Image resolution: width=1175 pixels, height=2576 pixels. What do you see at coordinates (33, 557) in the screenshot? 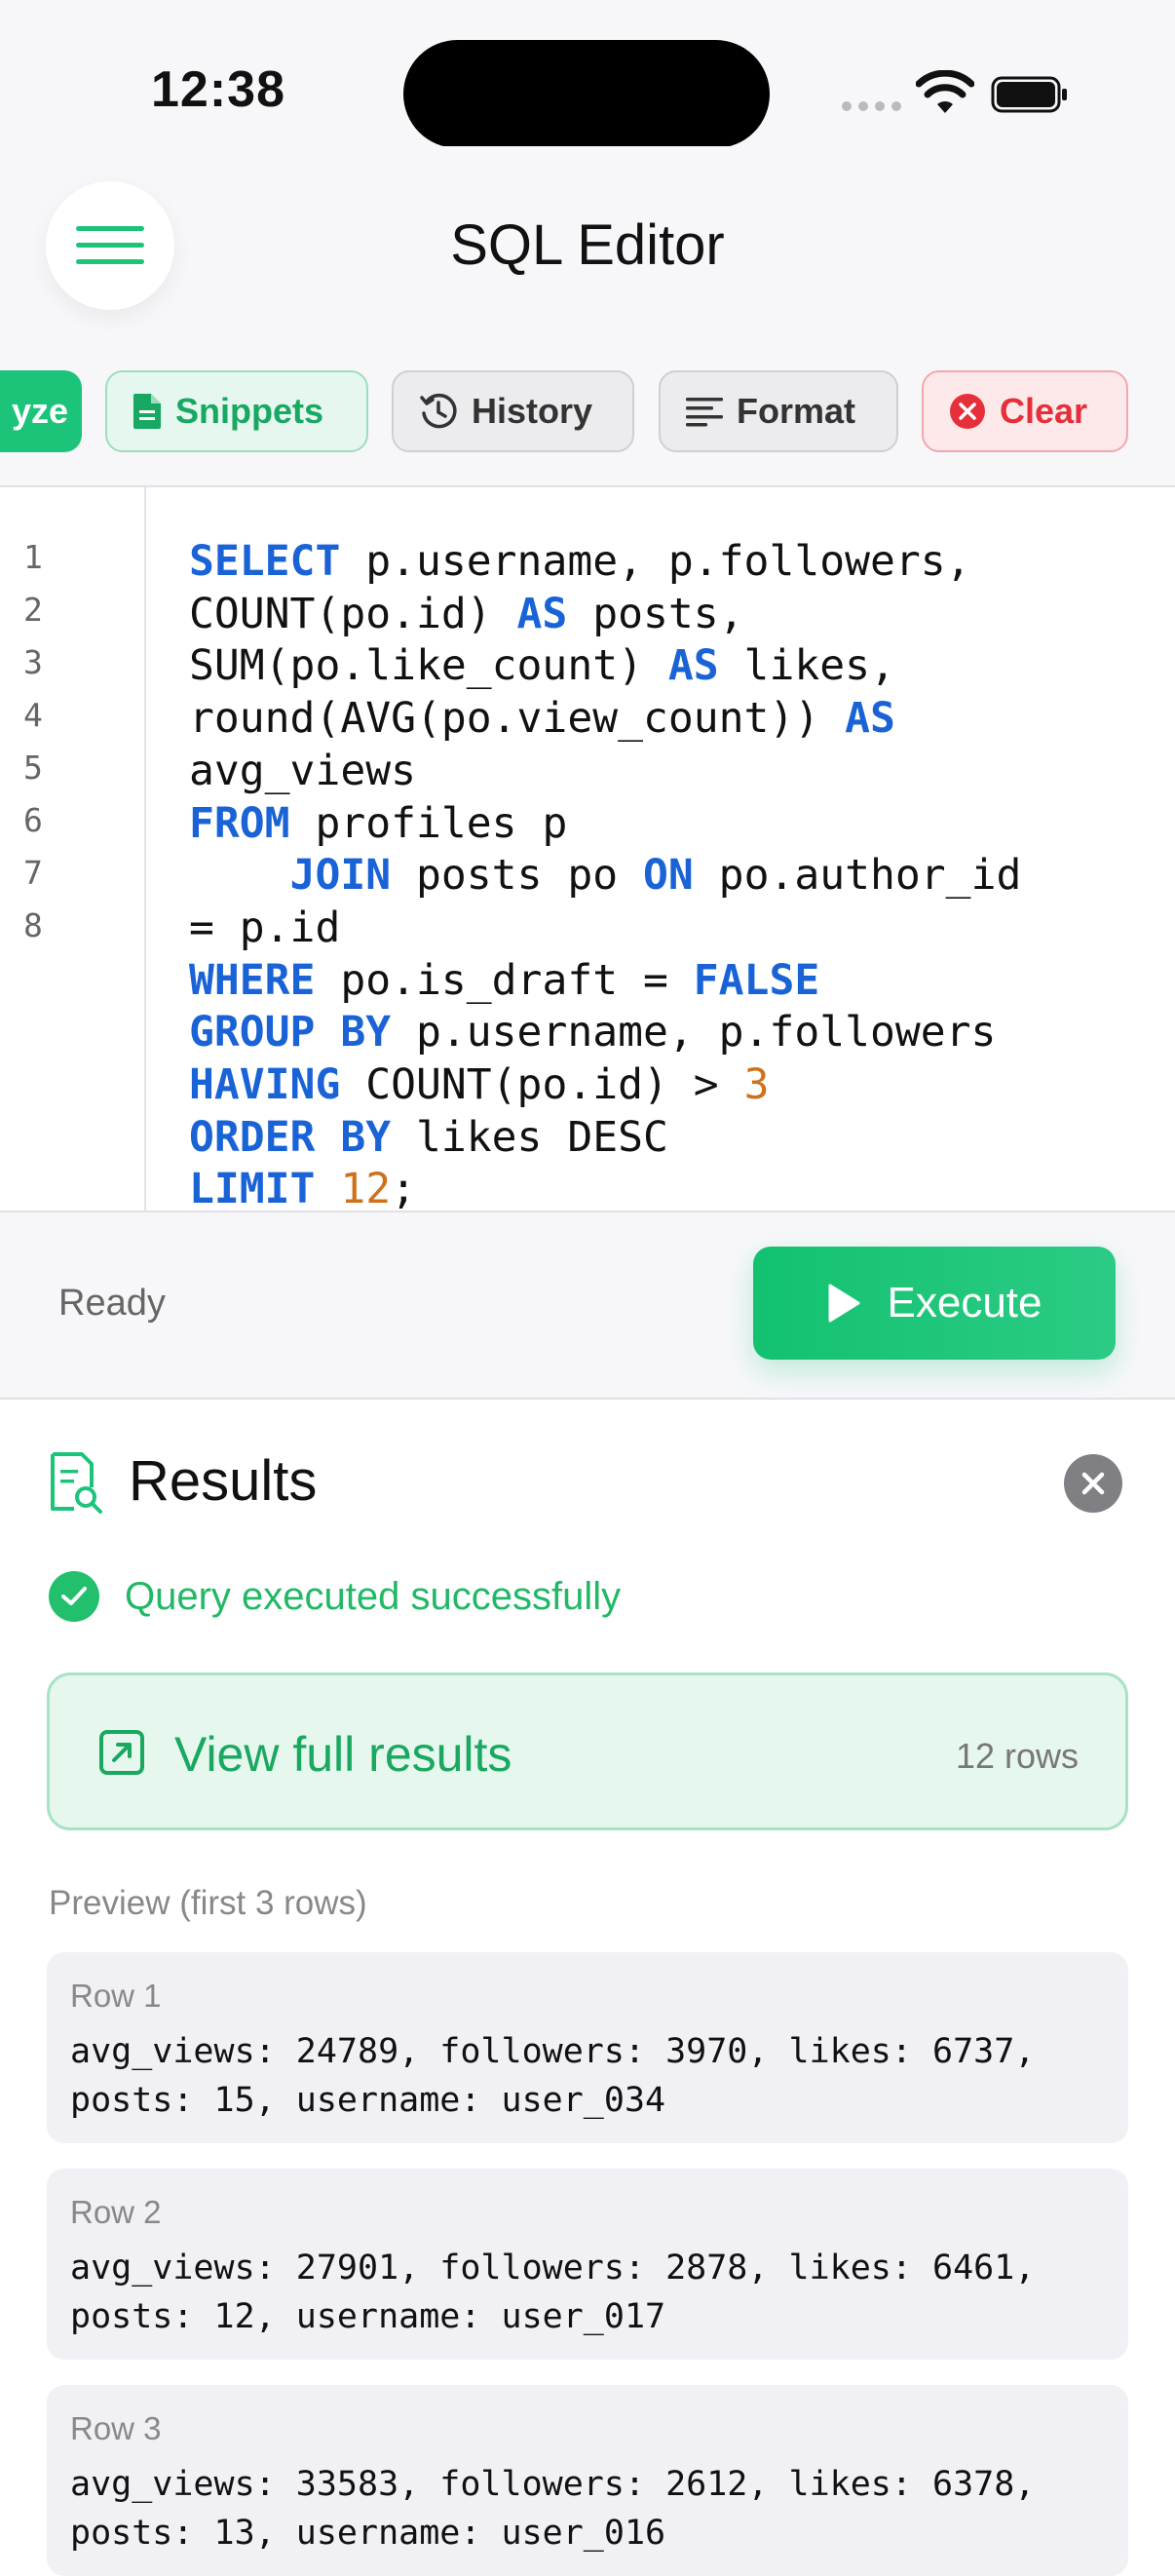
I see `line-number: 1` at bounding box center [33, 557].